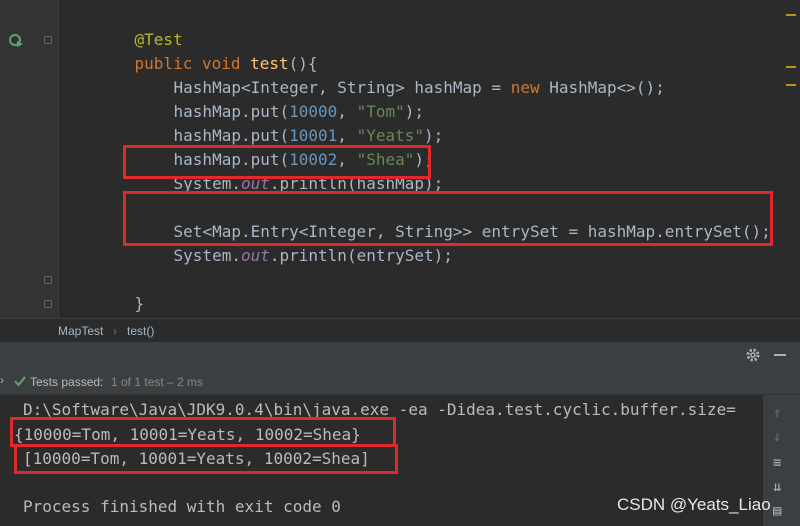 Image resolution: width=800 pixels, height=526 pixels. What do you see at coordinates (777, 437) in the screenshot?
I see `arrow-down-icon: ↓` at bounding box center [777, 437].